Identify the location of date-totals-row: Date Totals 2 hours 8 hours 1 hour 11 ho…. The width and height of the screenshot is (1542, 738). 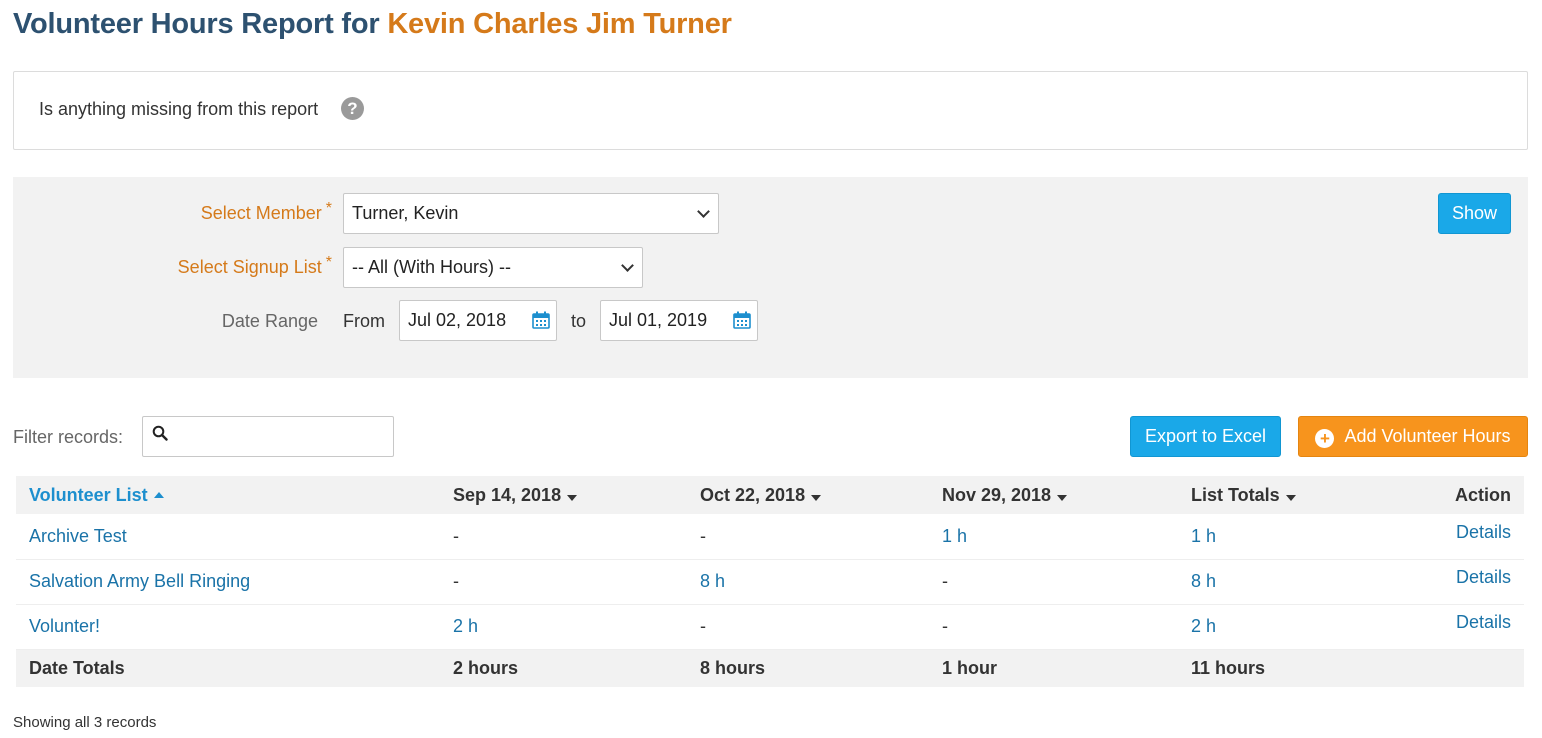
(770, 668).